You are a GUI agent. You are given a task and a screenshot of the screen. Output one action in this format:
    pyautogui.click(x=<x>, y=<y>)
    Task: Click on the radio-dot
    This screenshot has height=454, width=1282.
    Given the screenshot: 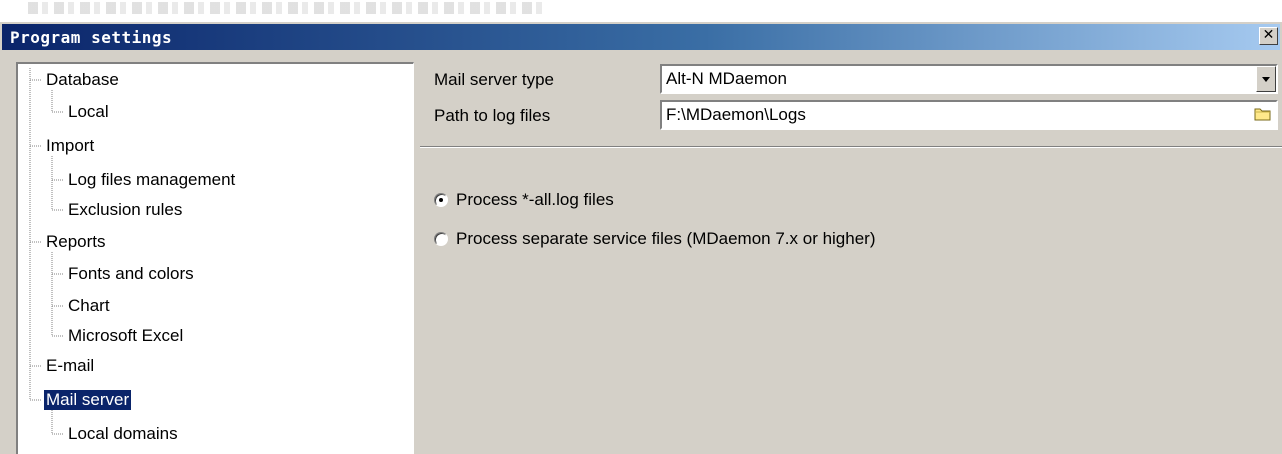 What is the action you would take?
    pyautogui.click(x=441, y=200)
    